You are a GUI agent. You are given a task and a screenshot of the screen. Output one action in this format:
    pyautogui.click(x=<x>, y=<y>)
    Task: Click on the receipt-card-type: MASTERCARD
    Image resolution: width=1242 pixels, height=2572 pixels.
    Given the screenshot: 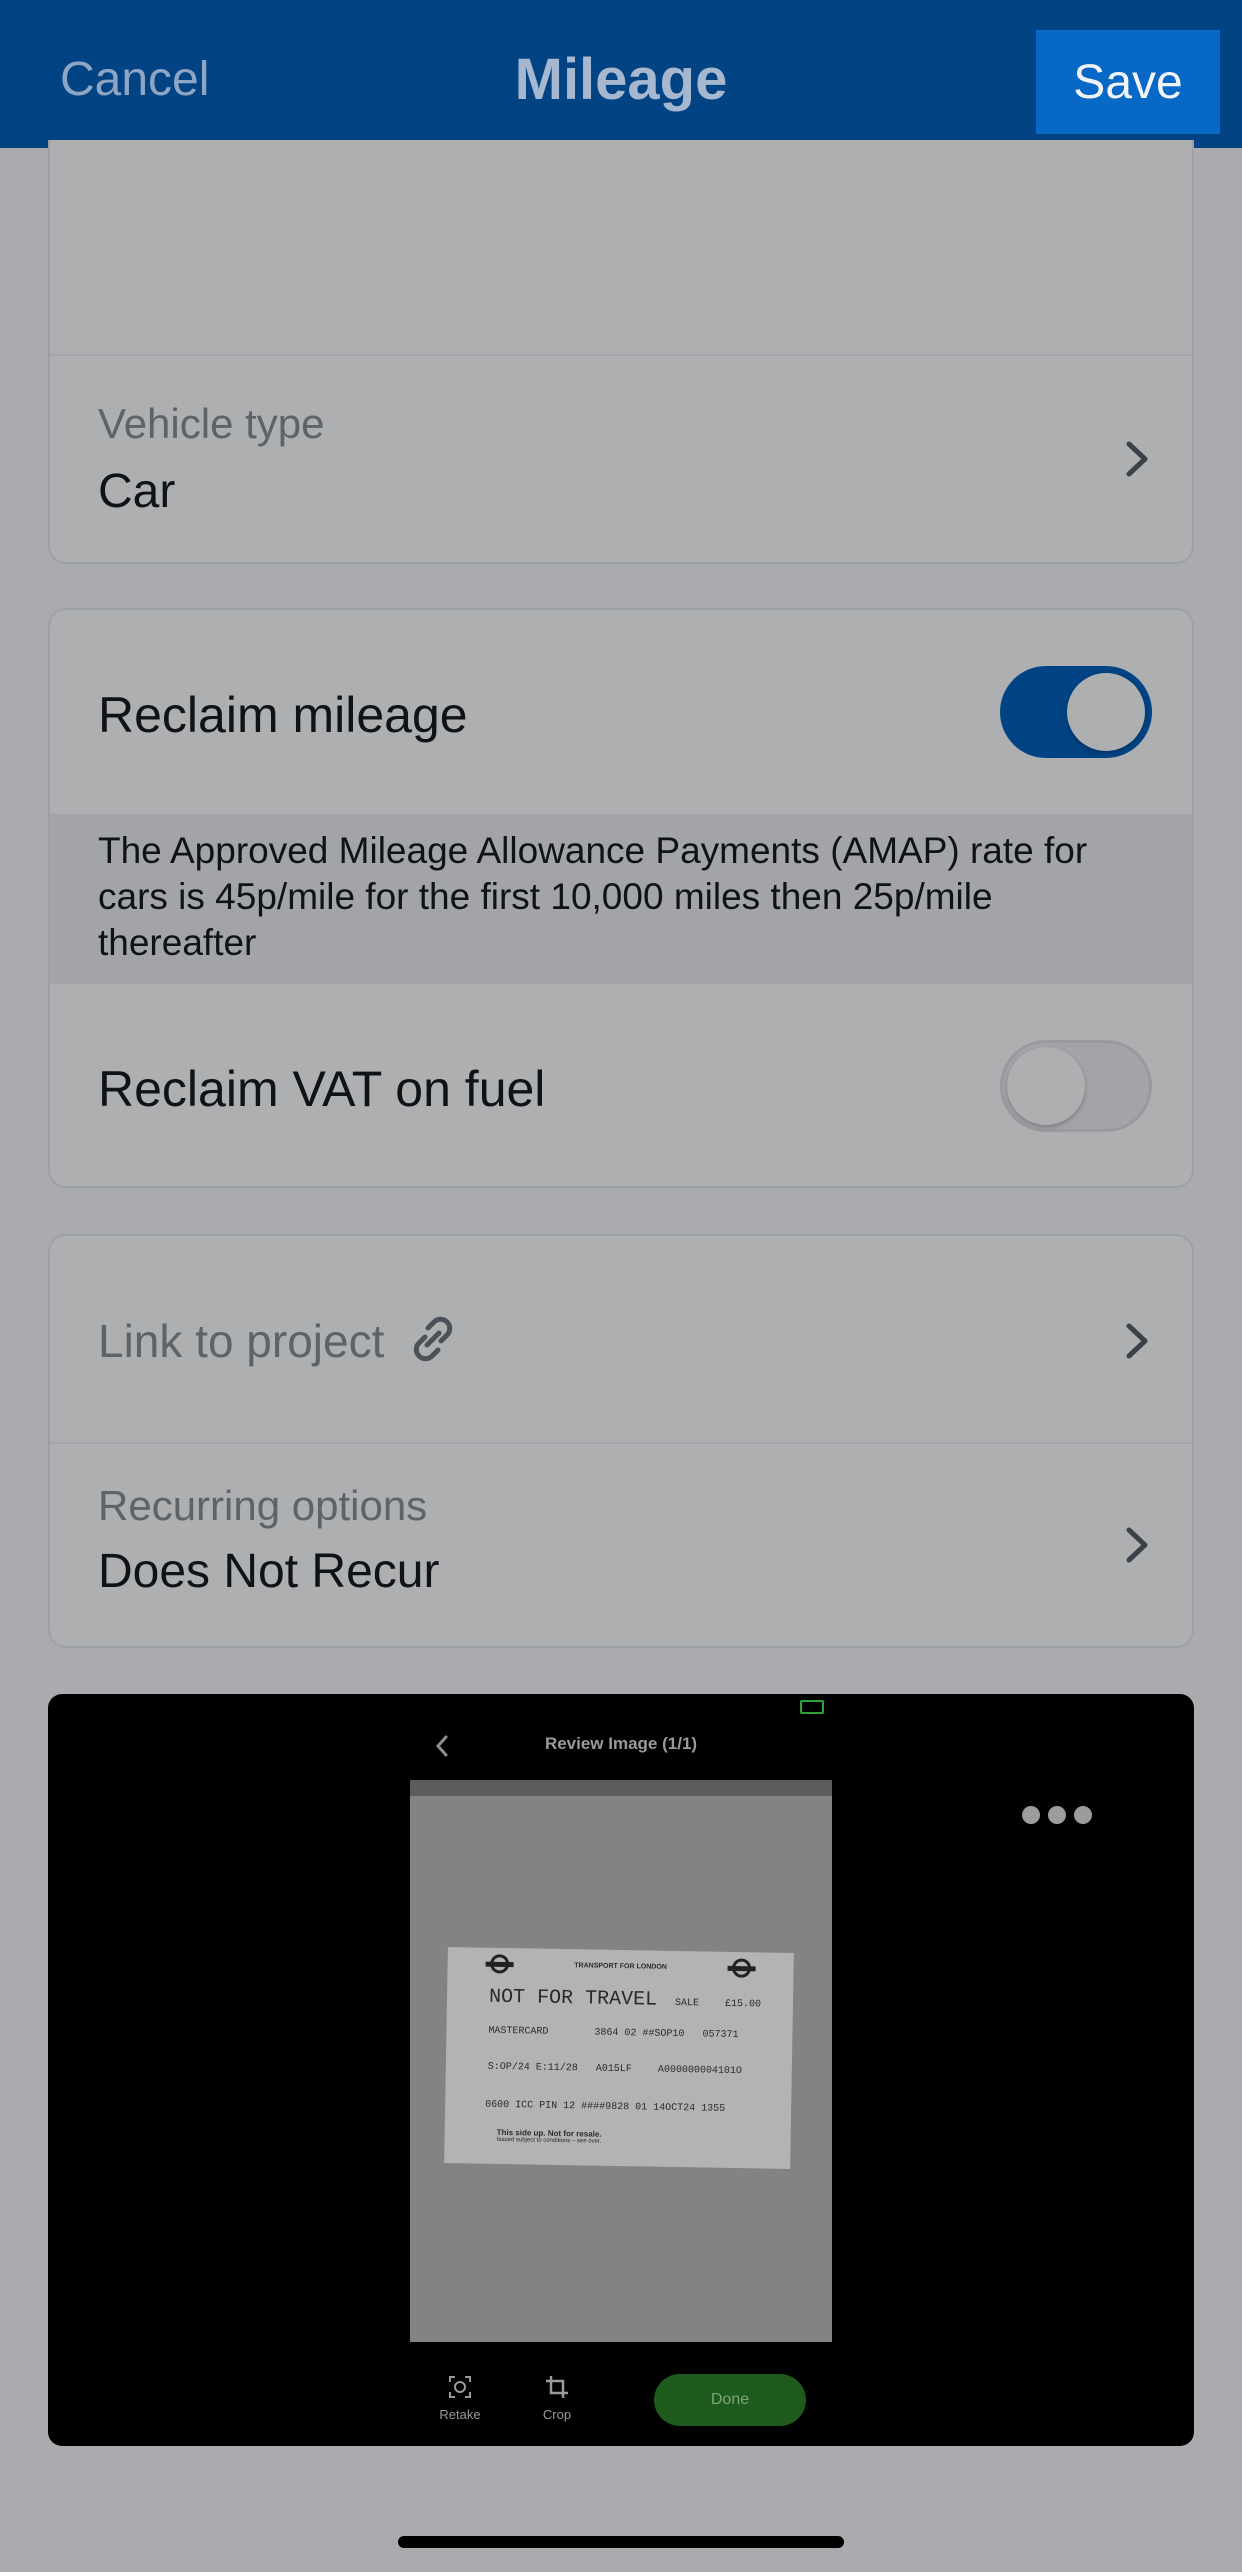 What is the action you would take?
    pyautogui.click(x=518, y=2031)
    